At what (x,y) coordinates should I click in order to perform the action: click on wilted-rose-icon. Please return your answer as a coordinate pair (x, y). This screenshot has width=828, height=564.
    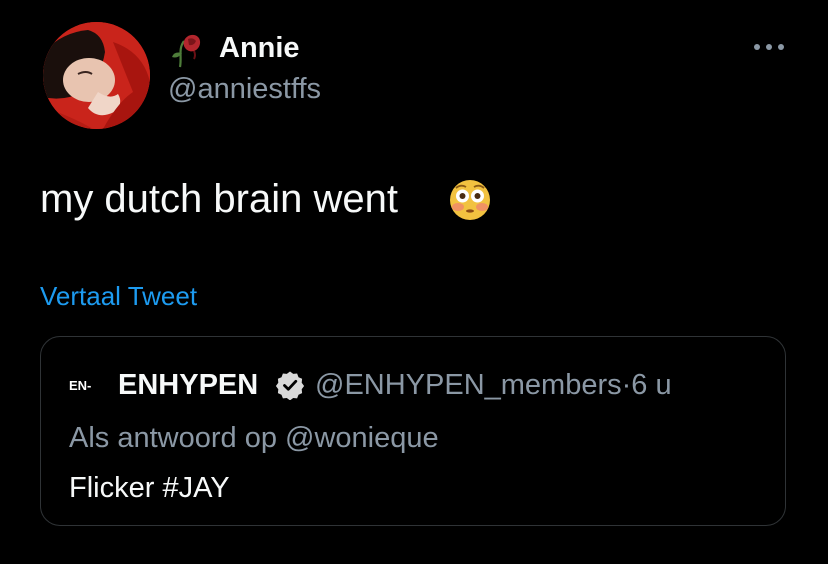
    Looking at the image, I should click on (186, 51).